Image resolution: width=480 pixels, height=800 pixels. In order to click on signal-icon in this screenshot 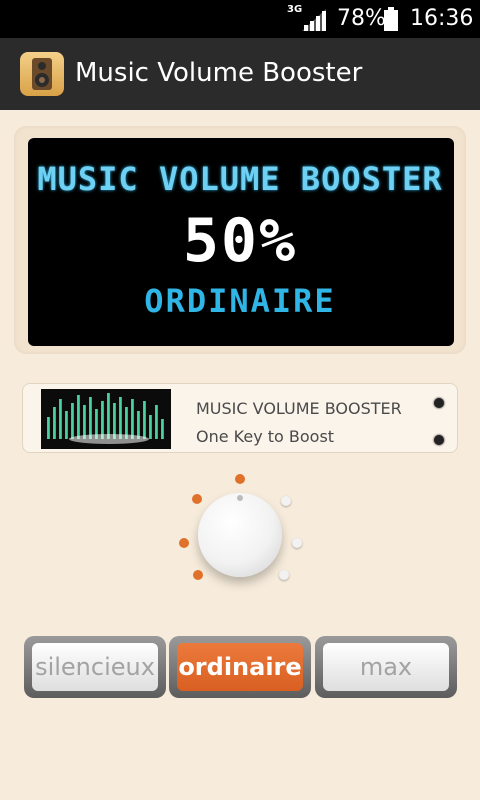, I will do `click(314, 20)`.